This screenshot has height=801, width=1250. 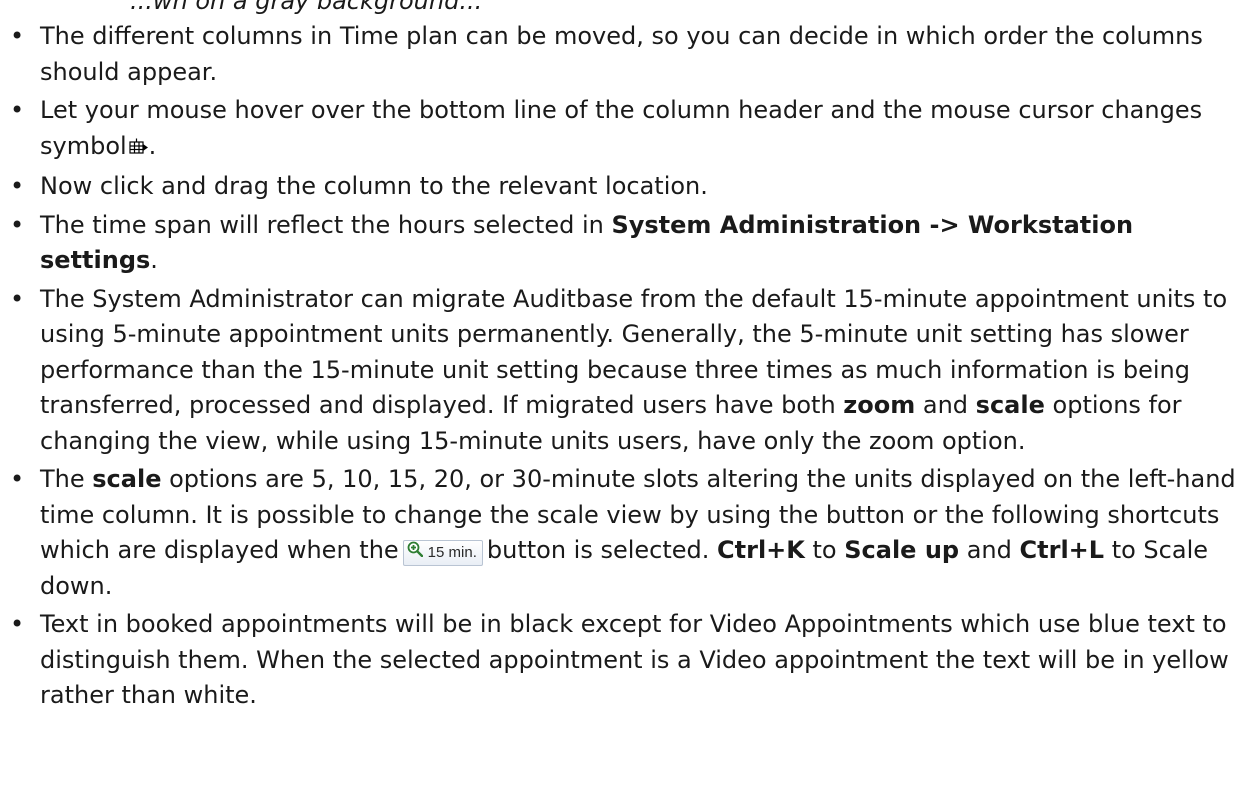 I want to click on magnifier-zoom-in-icon, so click(x=415, y=553).